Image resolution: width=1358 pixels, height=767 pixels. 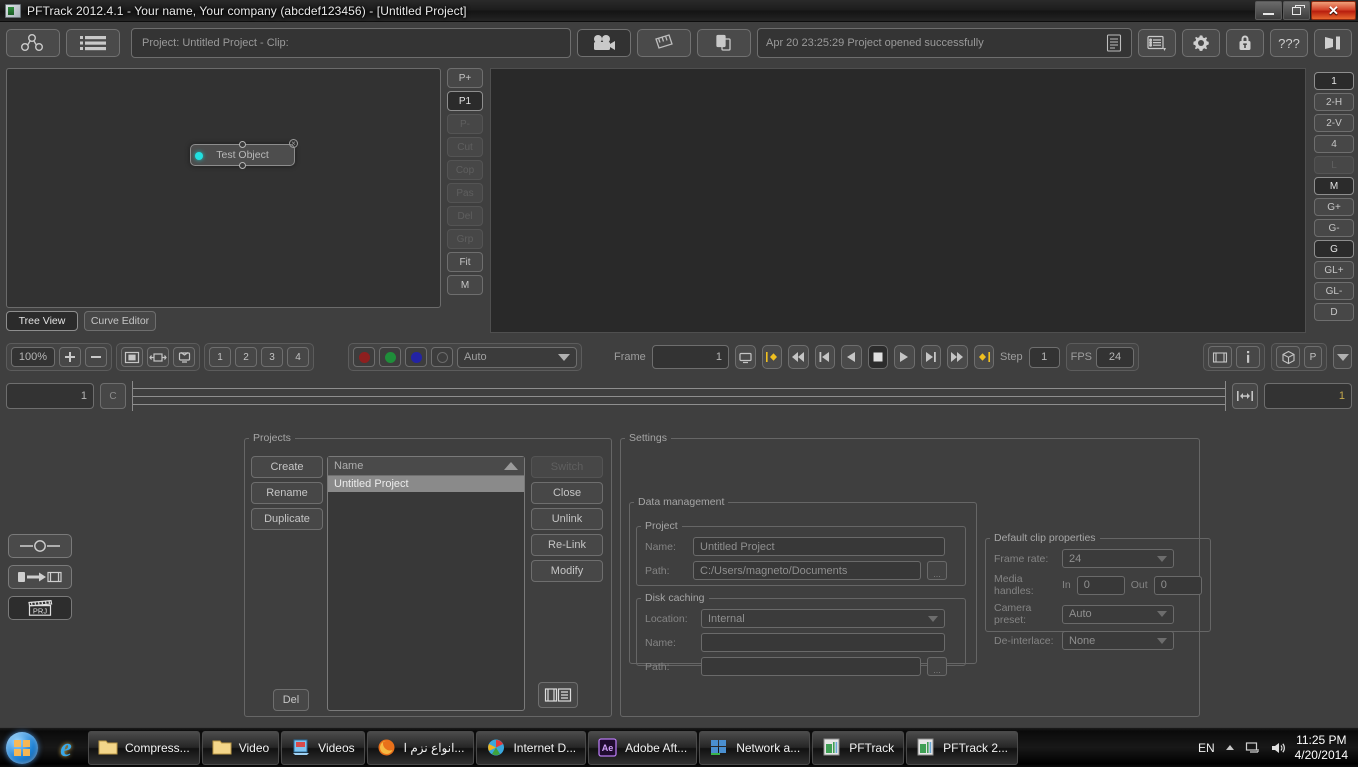 What do you see at coordinates (42, 321) in the screenshot?
I see `tab-tree-view: Tree View` at bounding box center [42, 321].